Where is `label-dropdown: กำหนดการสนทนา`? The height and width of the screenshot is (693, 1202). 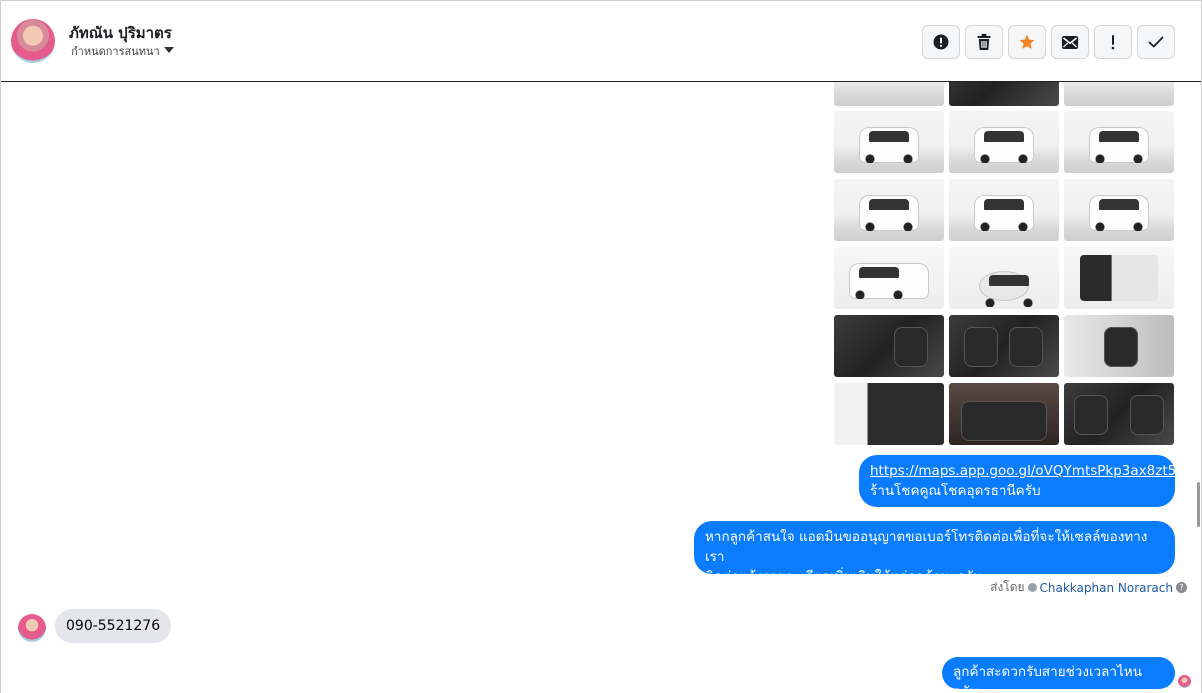 label-dropdown: กำหนดการสนทนา is located at coordinates (122, 50).